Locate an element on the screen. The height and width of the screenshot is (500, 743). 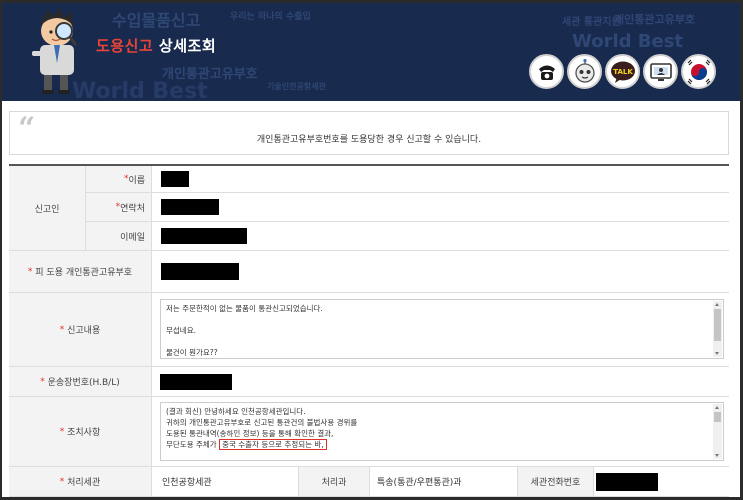
office-value: 인천공항세관 is located at coordinates (187, 483).